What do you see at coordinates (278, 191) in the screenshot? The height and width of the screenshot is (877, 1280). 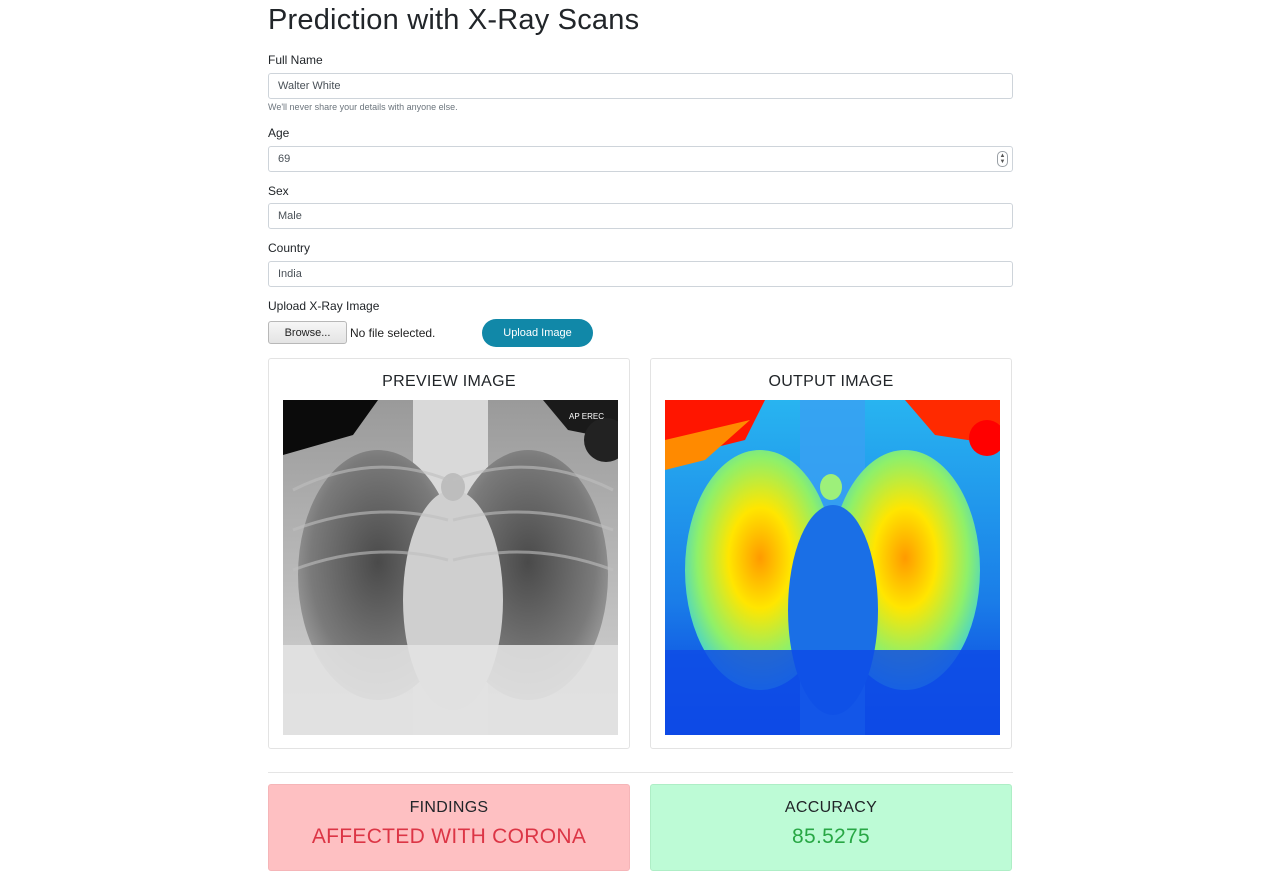 I see `sex-label: Sex` at bounding box center [278, 191].